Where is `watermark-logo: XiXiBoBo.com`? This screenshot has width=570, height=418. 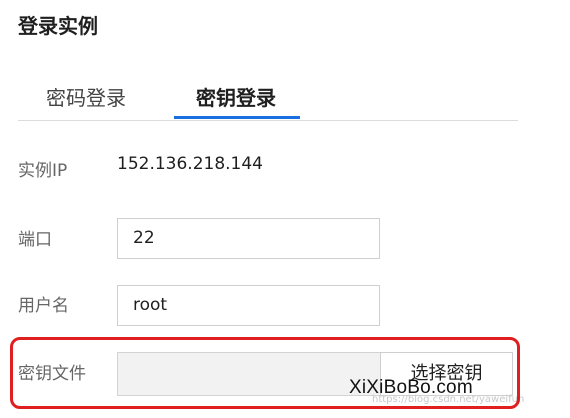
watermark-logo: XiXiBoBo.com is located at coordinates (411, 387).